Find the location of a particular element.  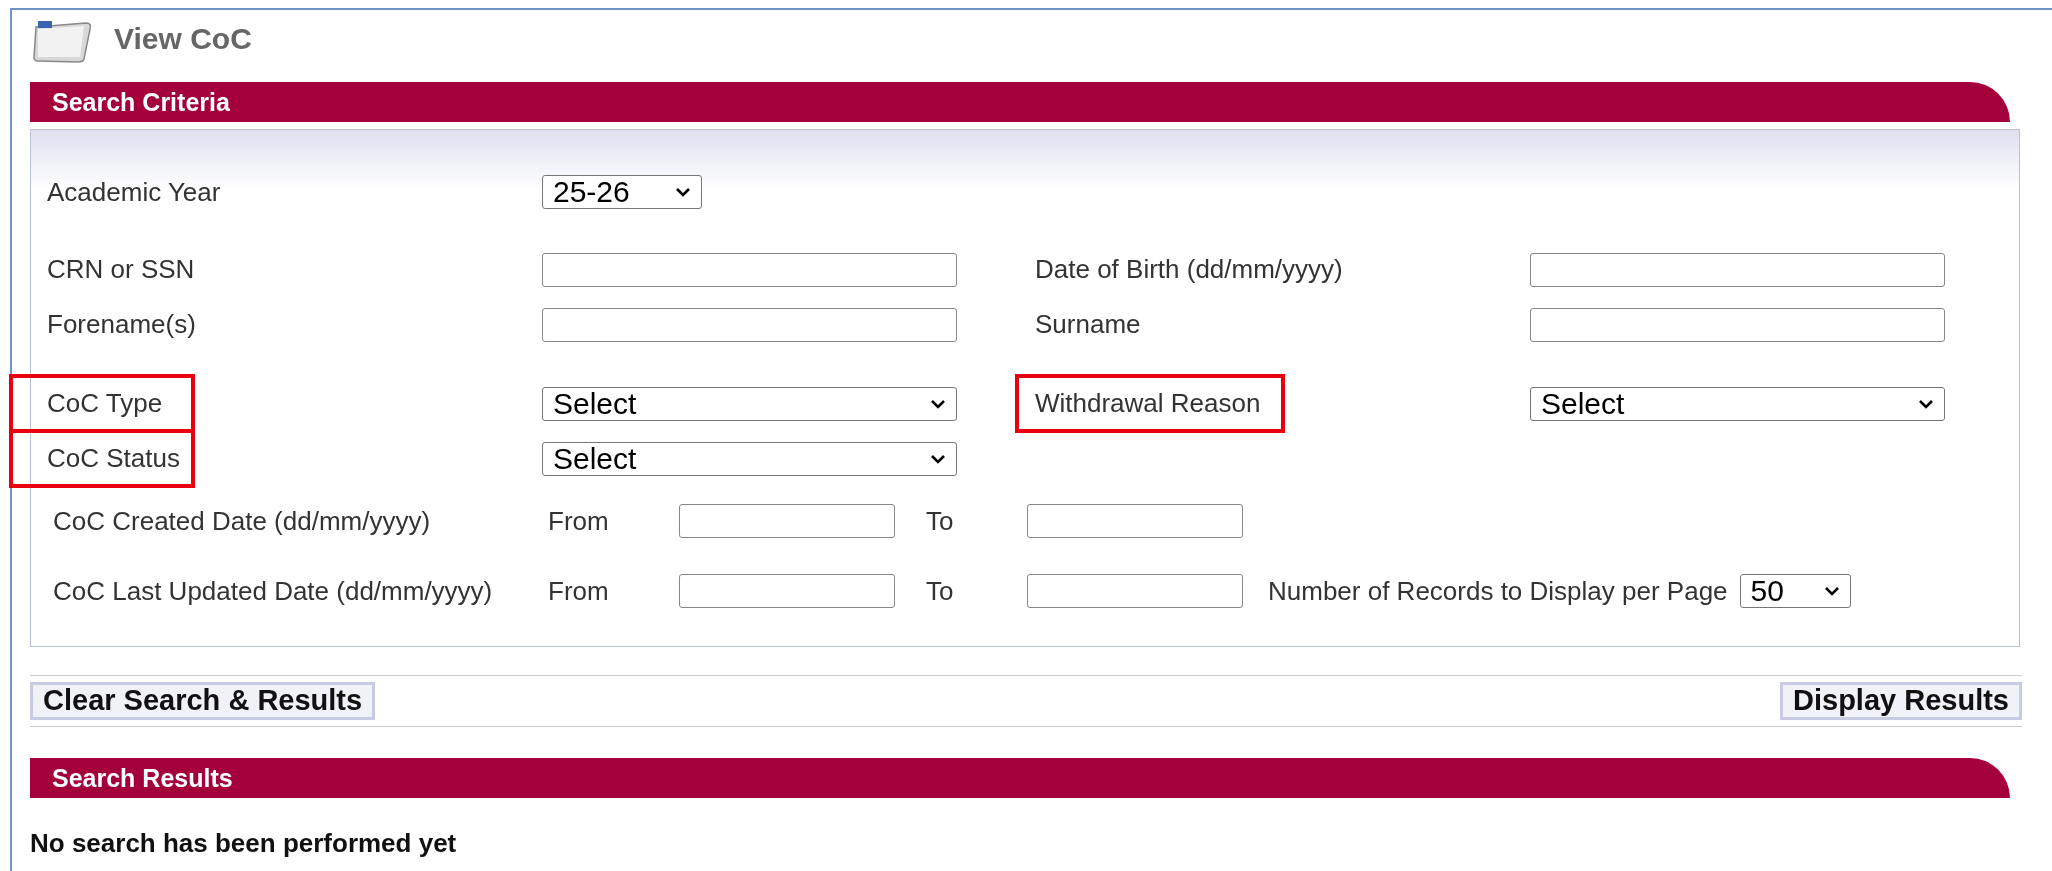

field-label: CoC Last Updated Date (dd/mm/yyyy) is located at coordinates (273, 591).